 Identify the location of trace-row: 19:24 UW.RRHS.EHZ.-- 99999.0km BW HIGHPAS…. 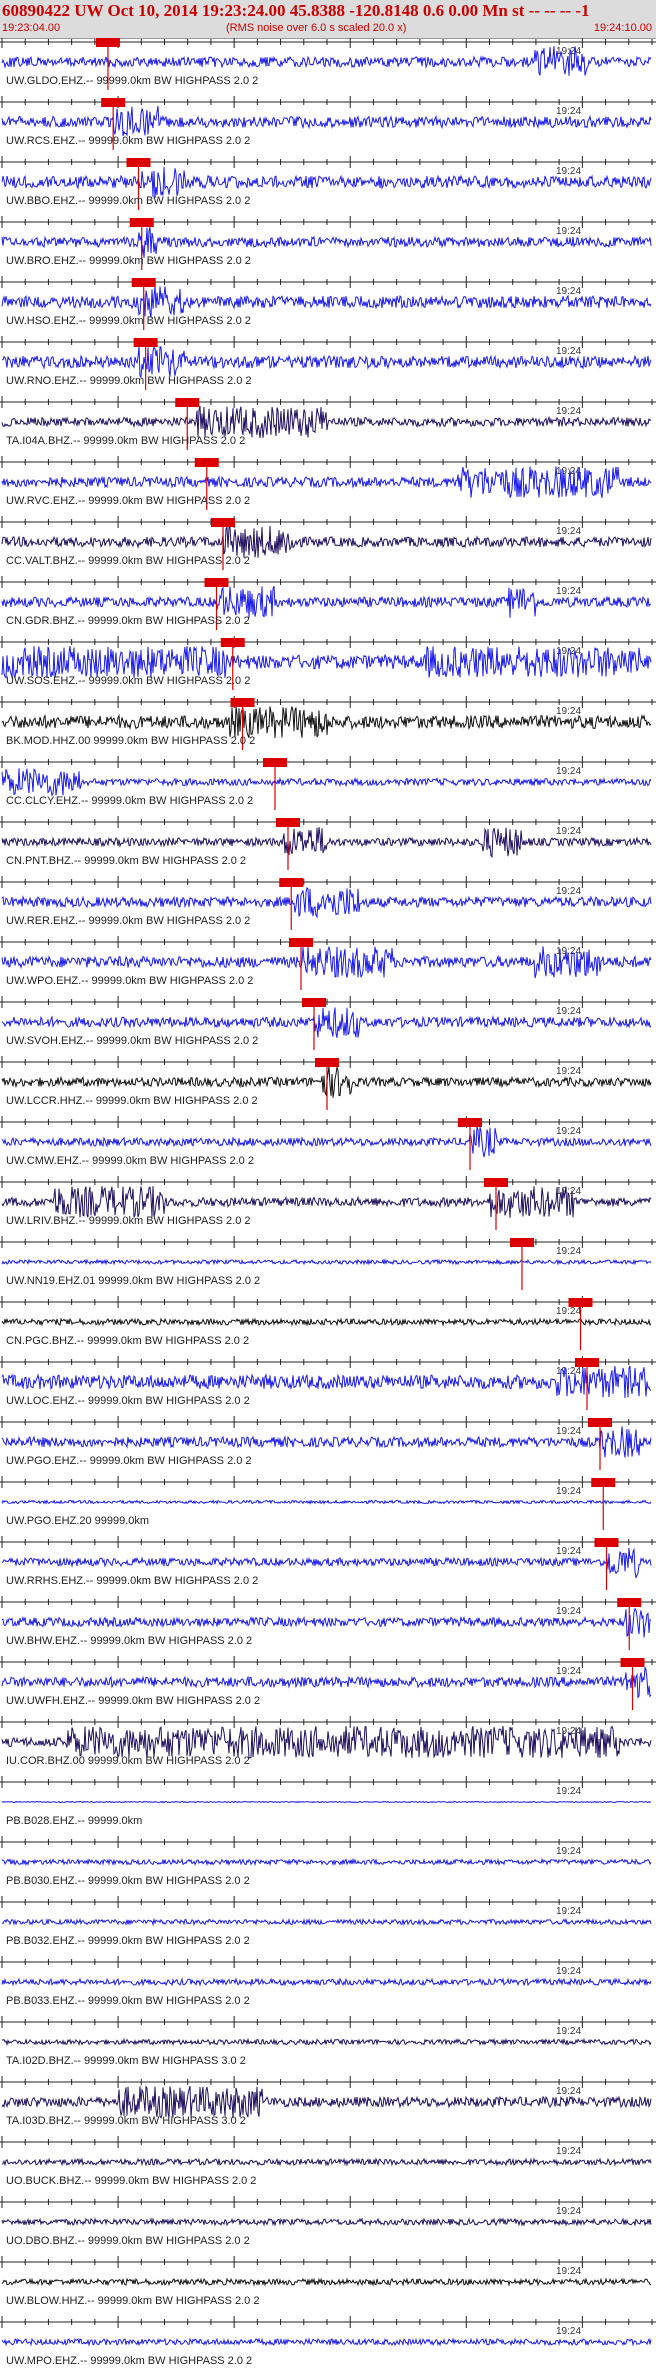
(328, 1563).